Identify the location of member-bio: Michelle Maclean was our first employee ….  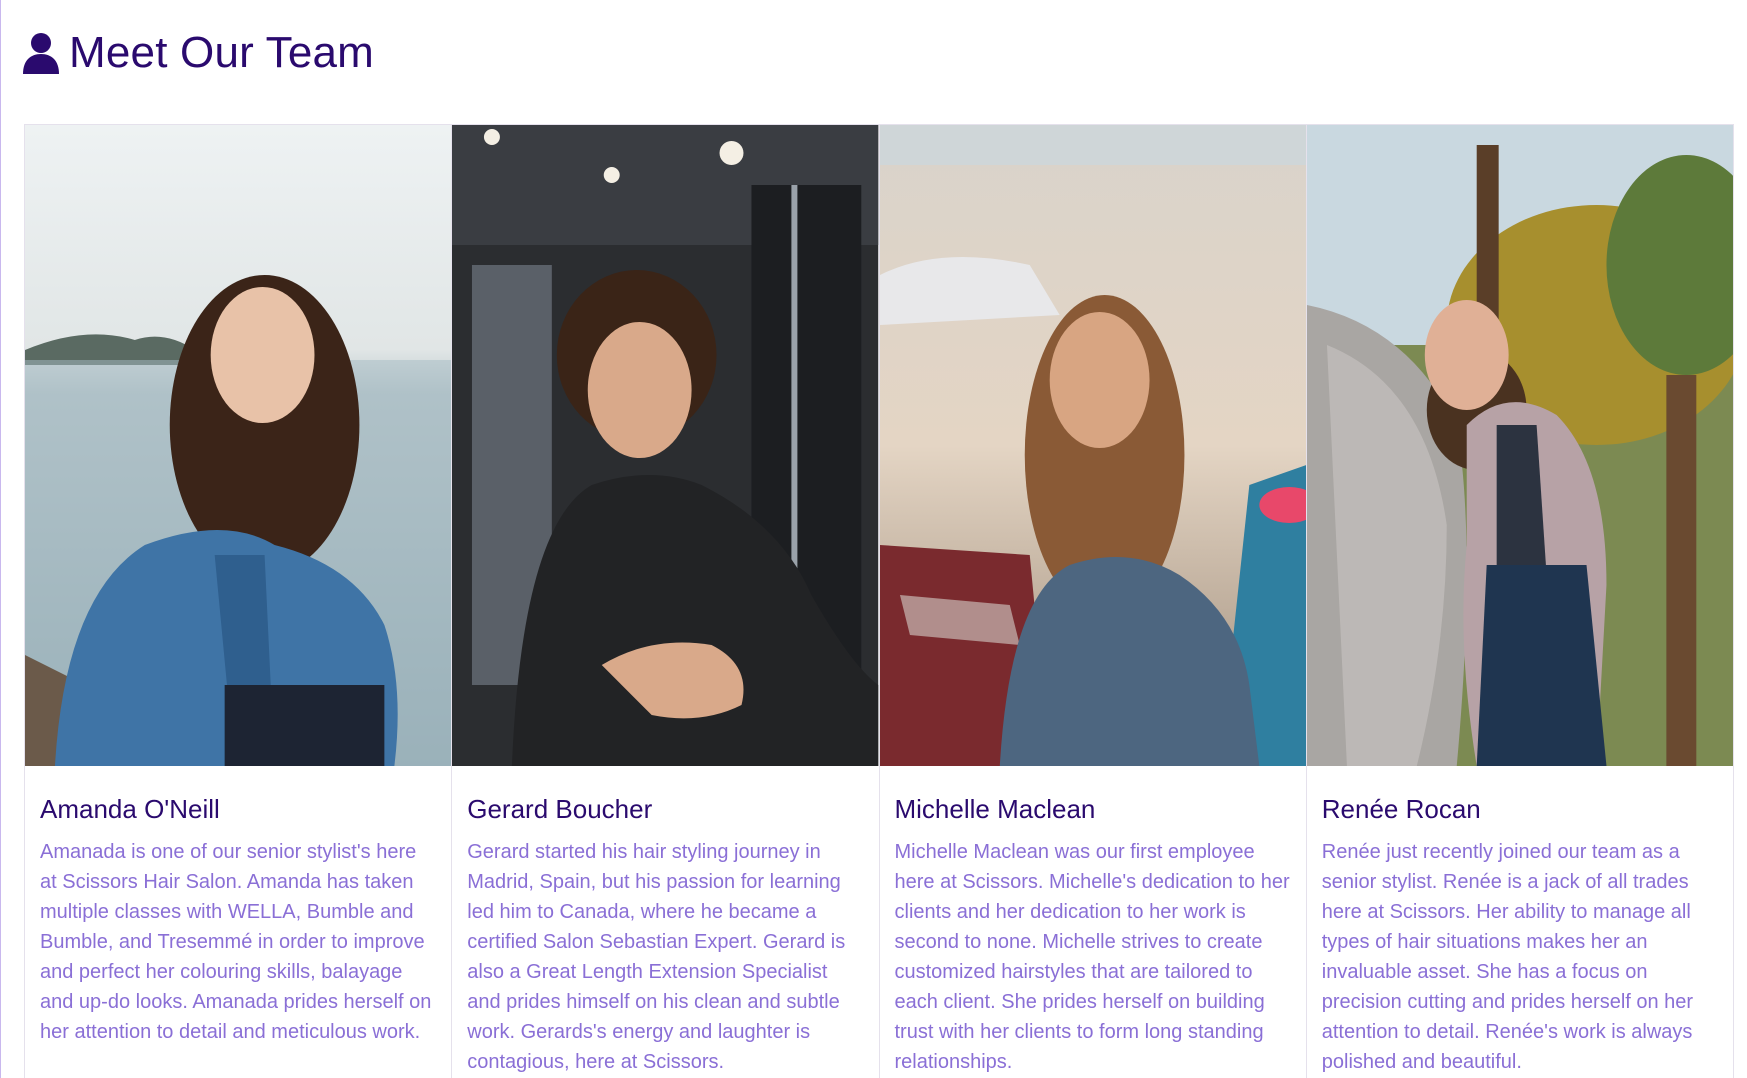
(1092, 957).